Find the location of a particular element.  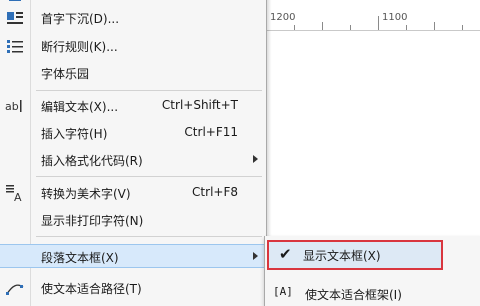

horizontal-ruler: 1200 1100 is located at coordinates (373, 15).